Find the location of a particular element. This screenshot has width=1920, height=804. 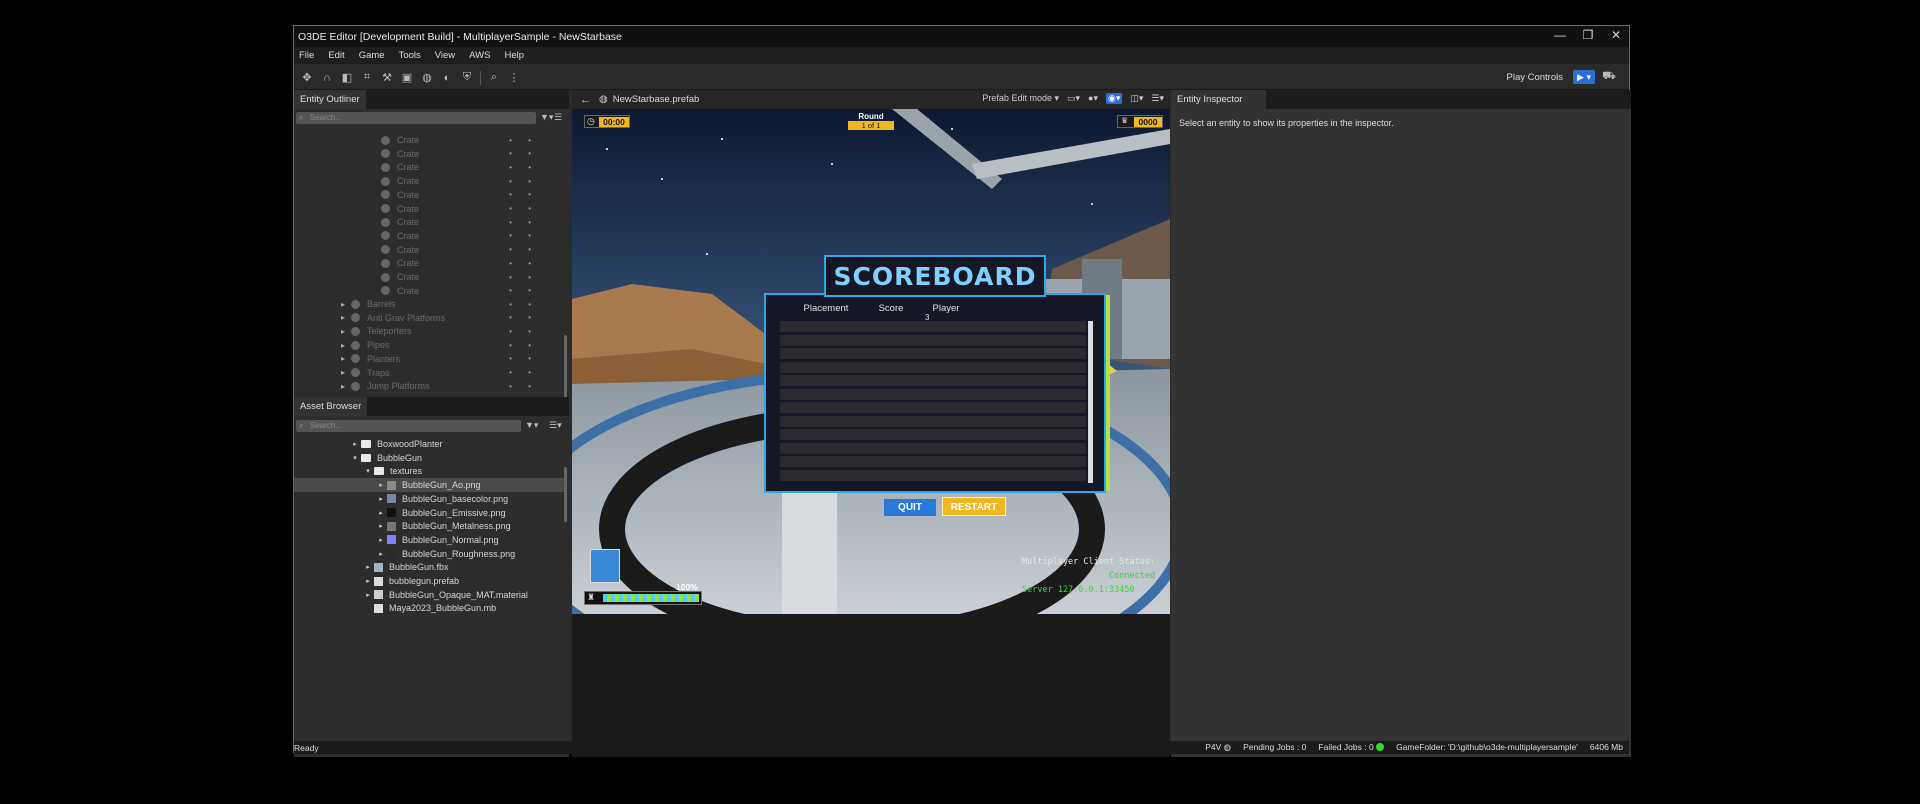

minimize-button: — is located at coordinates (1560, 35).